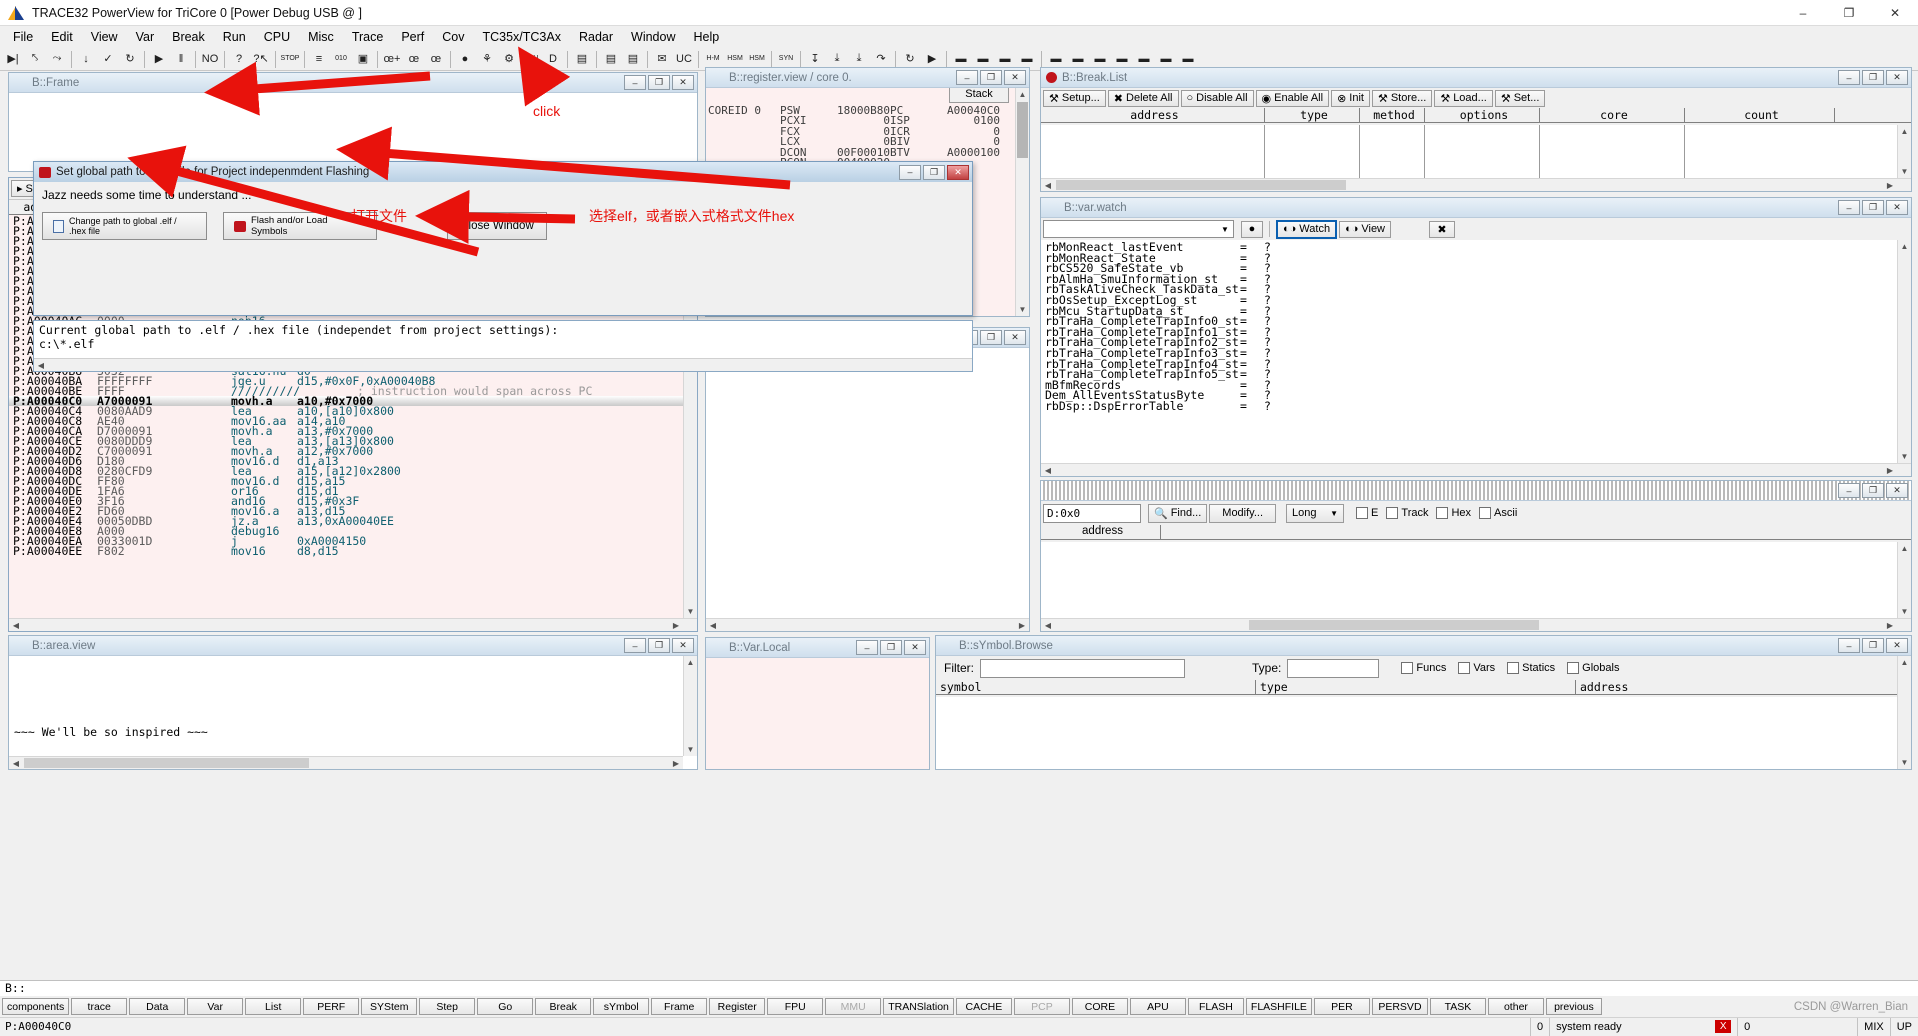 This screenshot has height=1036, width=1918. Describe the element at coordinates (1022, 94) in the screenshot. I see `register-scroll-up-arrow: ▲` at that location.